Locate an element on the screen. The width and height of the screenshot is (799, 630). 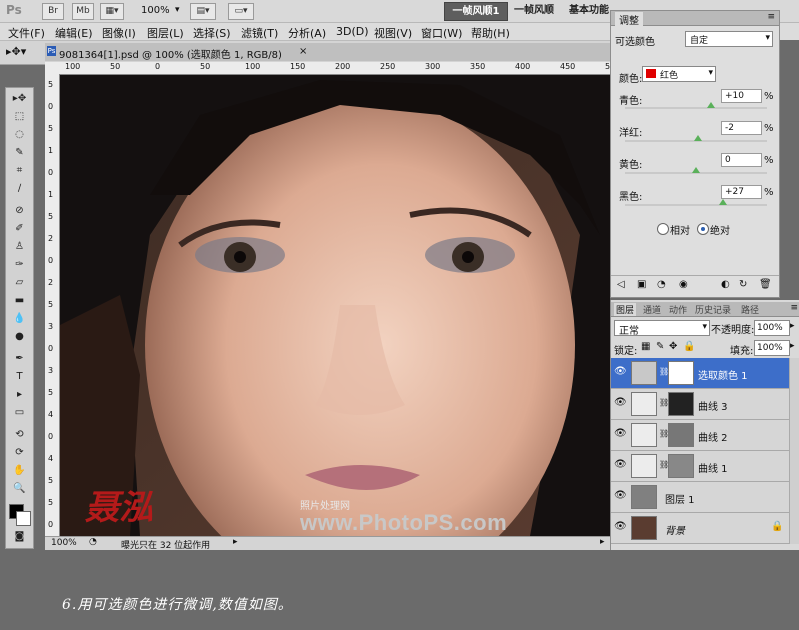
layer-name: 图层 1 is located at coordinates (680, 498).